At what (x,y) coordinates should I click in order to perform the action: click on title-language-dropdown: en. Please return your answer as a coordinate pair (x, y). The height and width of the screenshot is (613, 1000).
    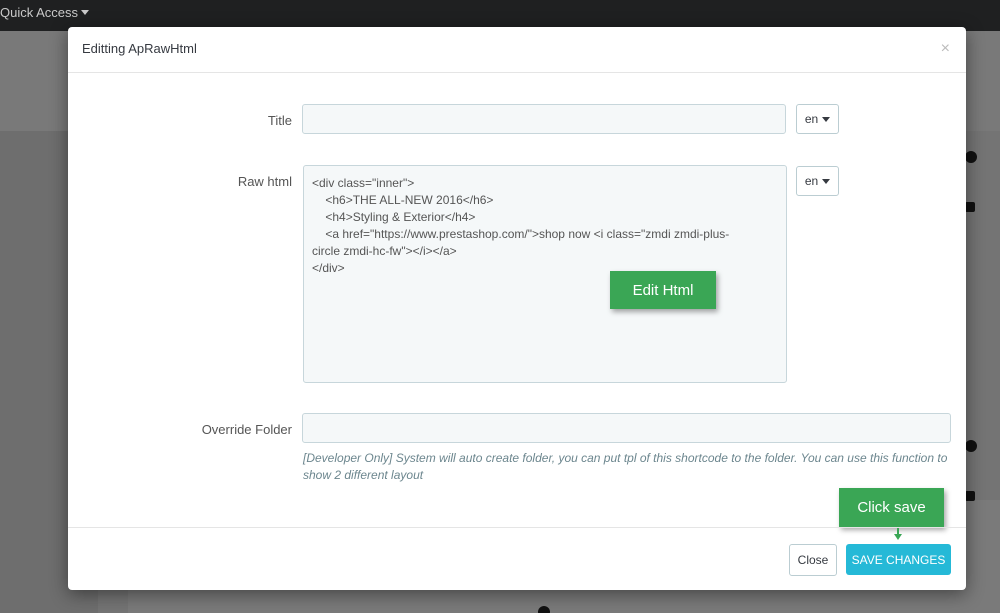
    Looking at the image, I should click on (817, 119).